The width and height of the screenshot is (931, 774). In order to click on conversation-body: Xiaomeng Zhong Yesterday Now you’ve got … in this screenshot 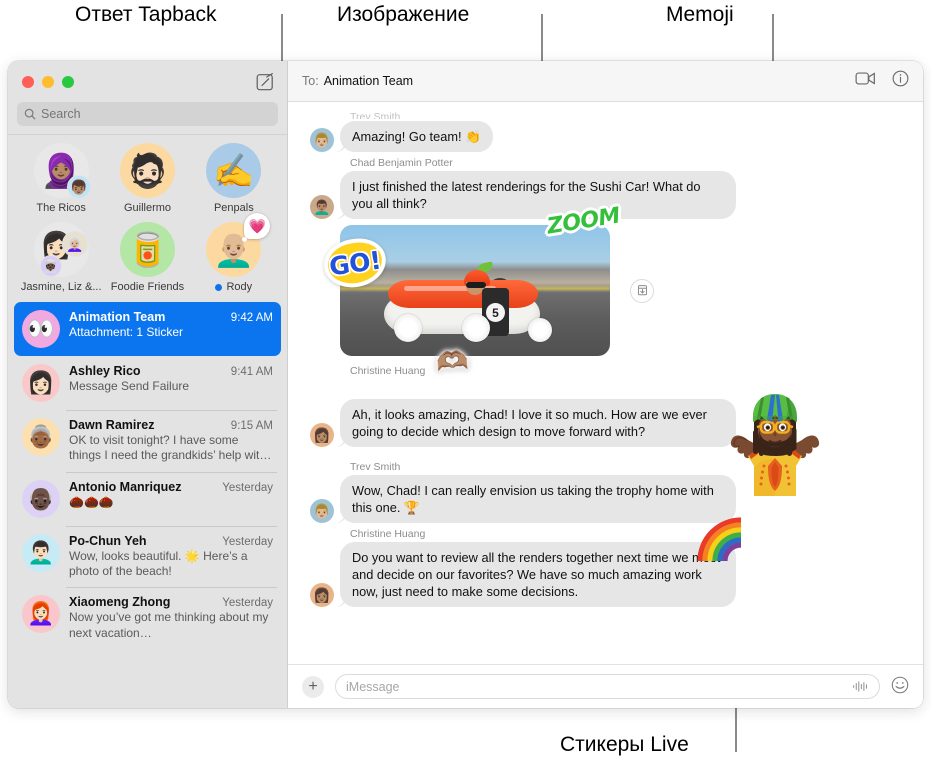, I will do `click(171, 618)`.